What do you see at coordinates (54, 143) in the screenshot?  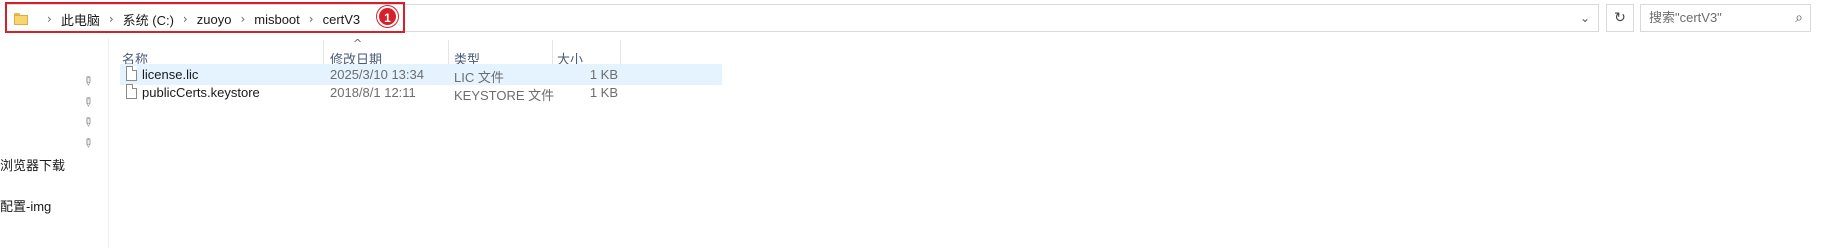 I see `navigation-pane: ✎ ✎ ✎ ✎ 浏览器下载 配置-img` at bounding box center [54, 143].